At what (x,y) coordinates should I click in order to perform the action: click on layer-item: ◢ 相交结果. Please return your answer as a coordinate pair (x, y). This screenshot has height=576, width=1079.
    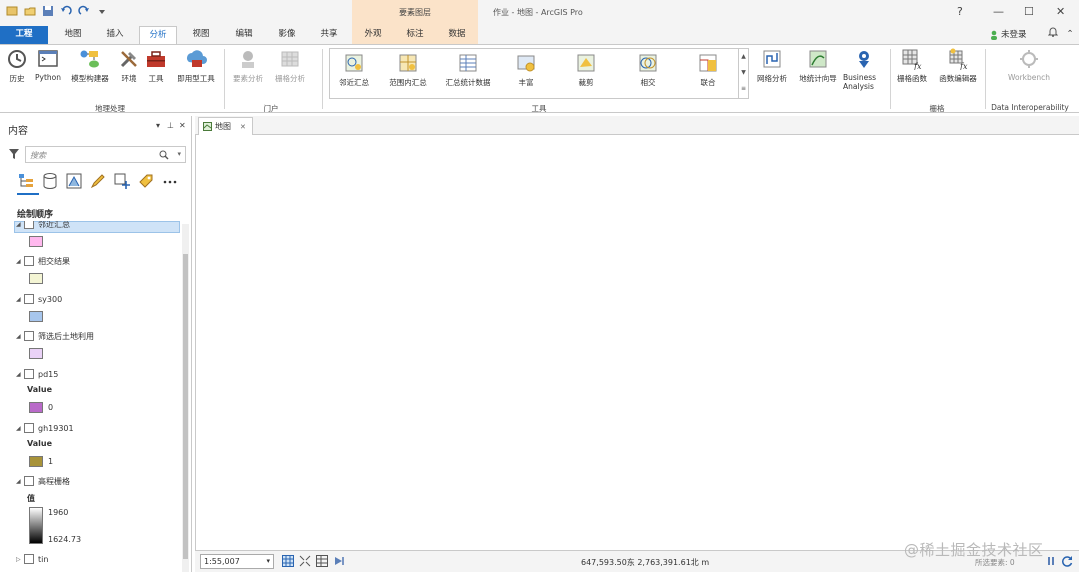
    Looking at the image, I should click on (43, 261).